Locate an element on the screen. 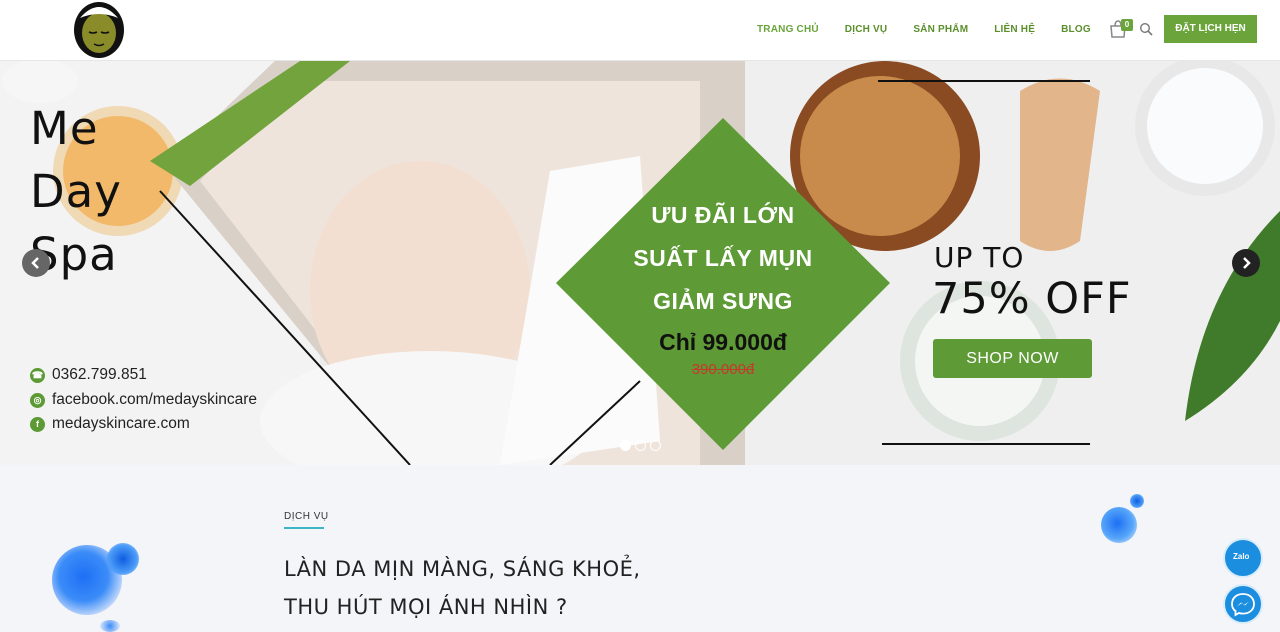 Image resolution: width=1280 pixels, height=632 pixels. book-appointment-button: ĐẶT LỊCH HẸN is located at coordinates (1210, 29).